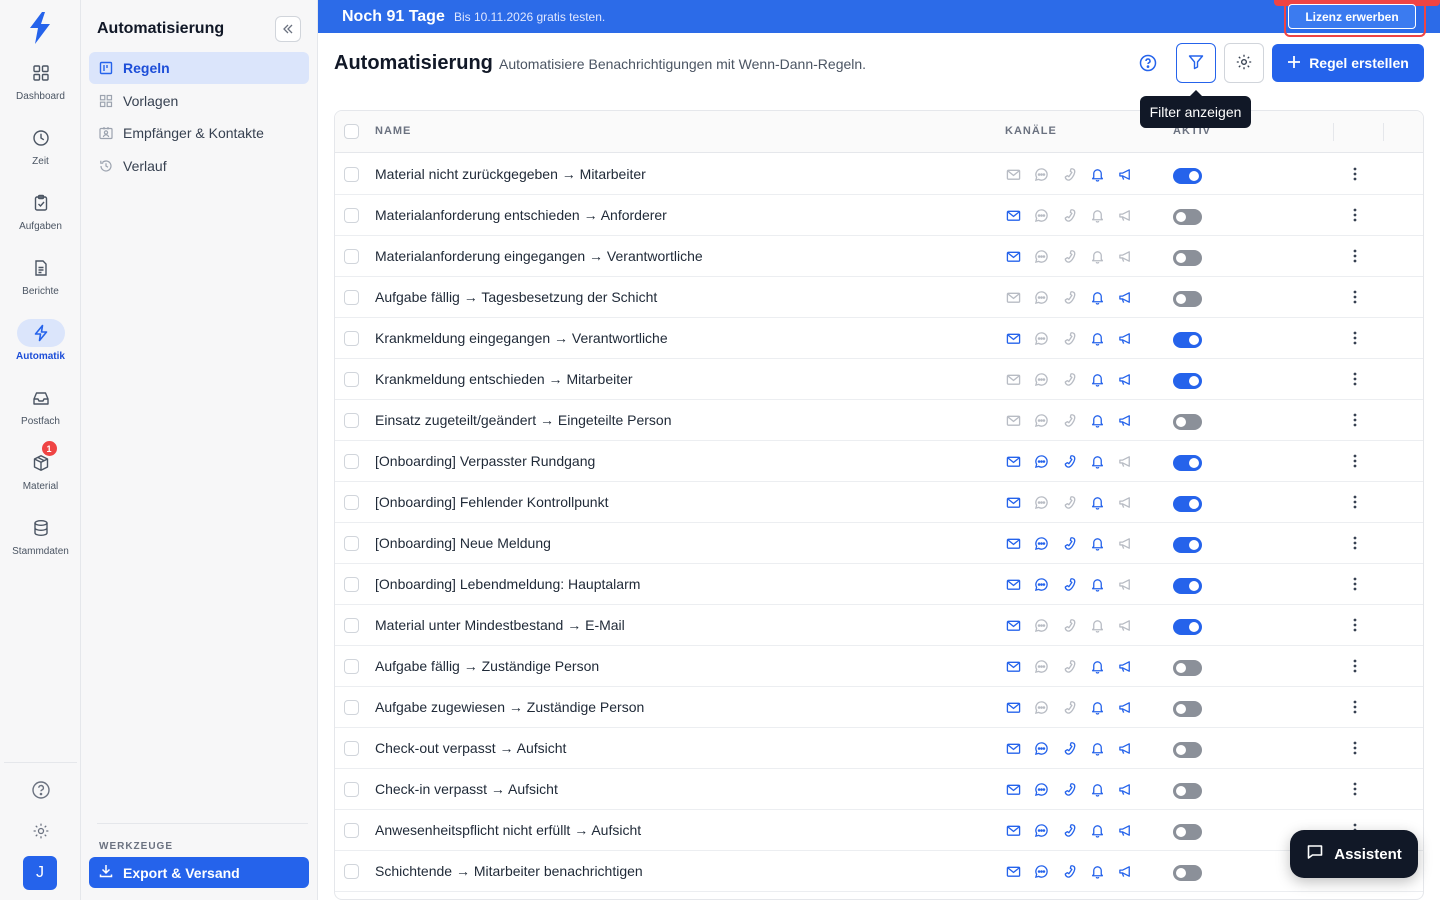 The height and width of the screenshot is (900, 1440). Describe the element at coordinates (40, 873) in the screenshot. I see `user-avatar: J` at that location.